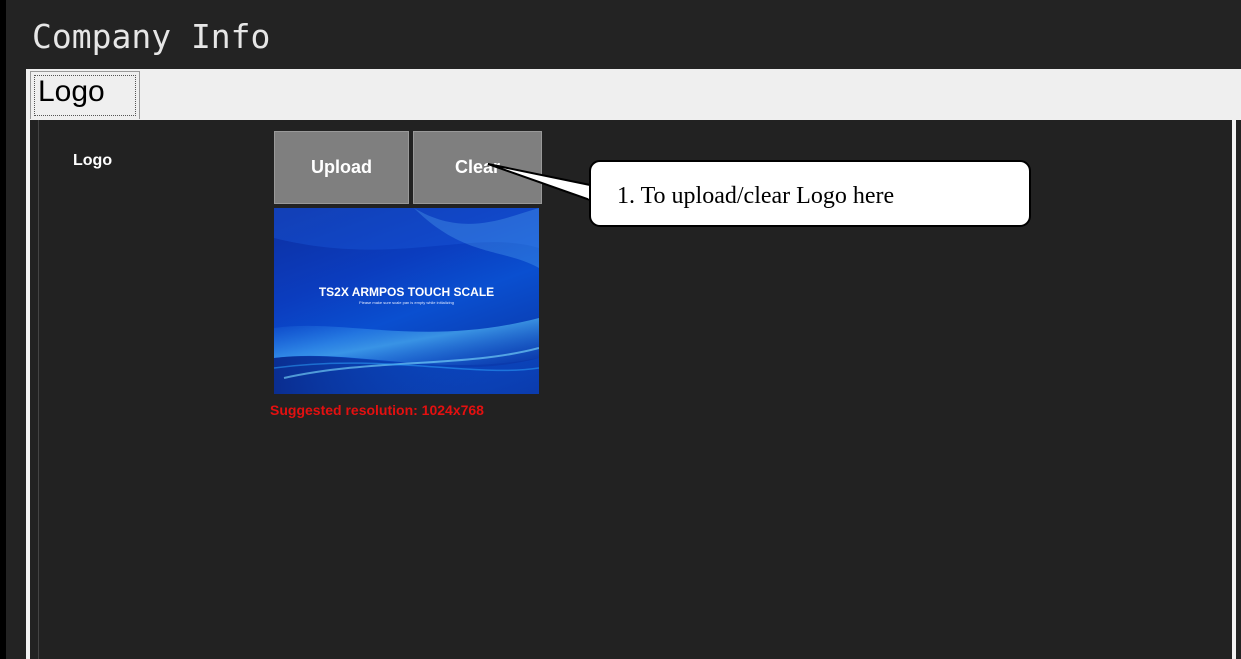 The height and width of the screenshot is (659, 1241). Describe the element at coordinates (377, 410) in the screenshot. I see `resolution-note: Suggested resolution: 1024x768` at that location.